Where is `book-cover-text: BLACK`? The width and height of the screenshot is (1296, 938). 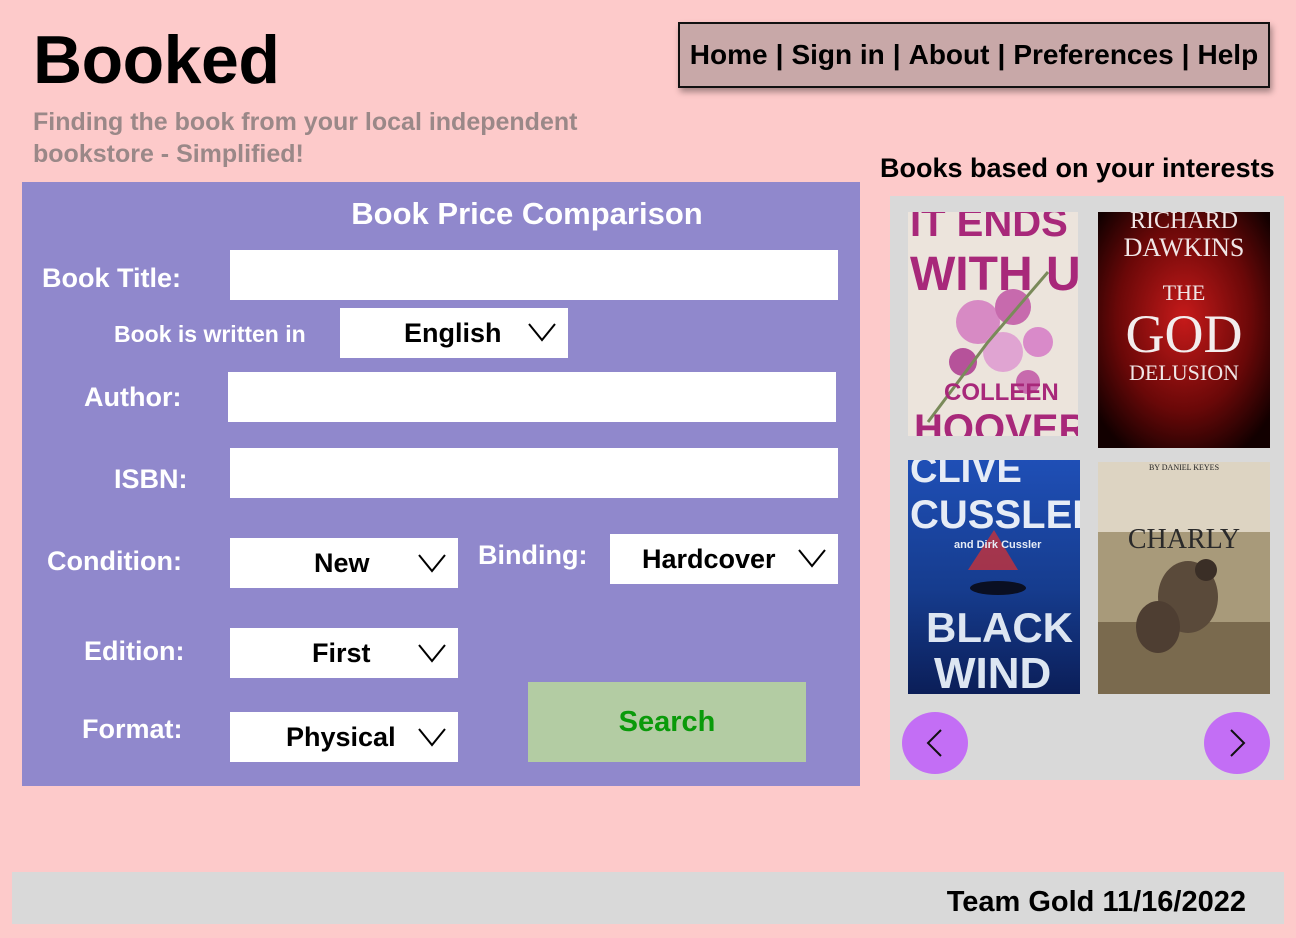
book-cover-text: BLACK is located at coordinates (999, 627).